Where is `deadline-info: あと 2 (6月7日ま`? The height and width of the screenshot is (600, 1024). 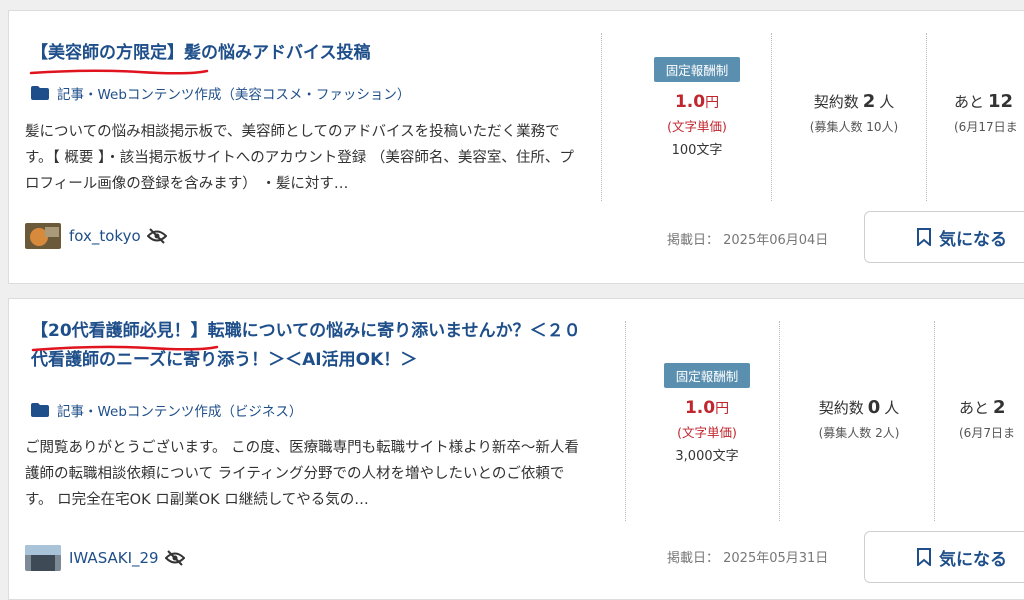 deadline-info: あと 2 (6月7日ま is located at coordinates (991, 419).